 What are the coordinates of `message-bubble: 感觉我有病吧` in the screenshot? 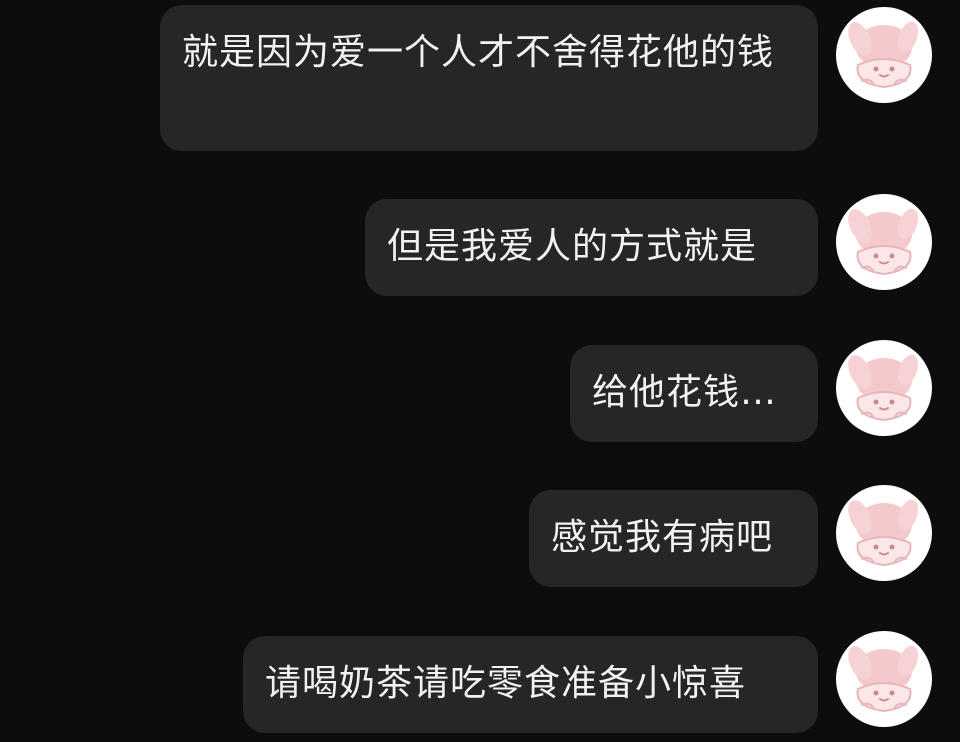 It's located at (673, 538).